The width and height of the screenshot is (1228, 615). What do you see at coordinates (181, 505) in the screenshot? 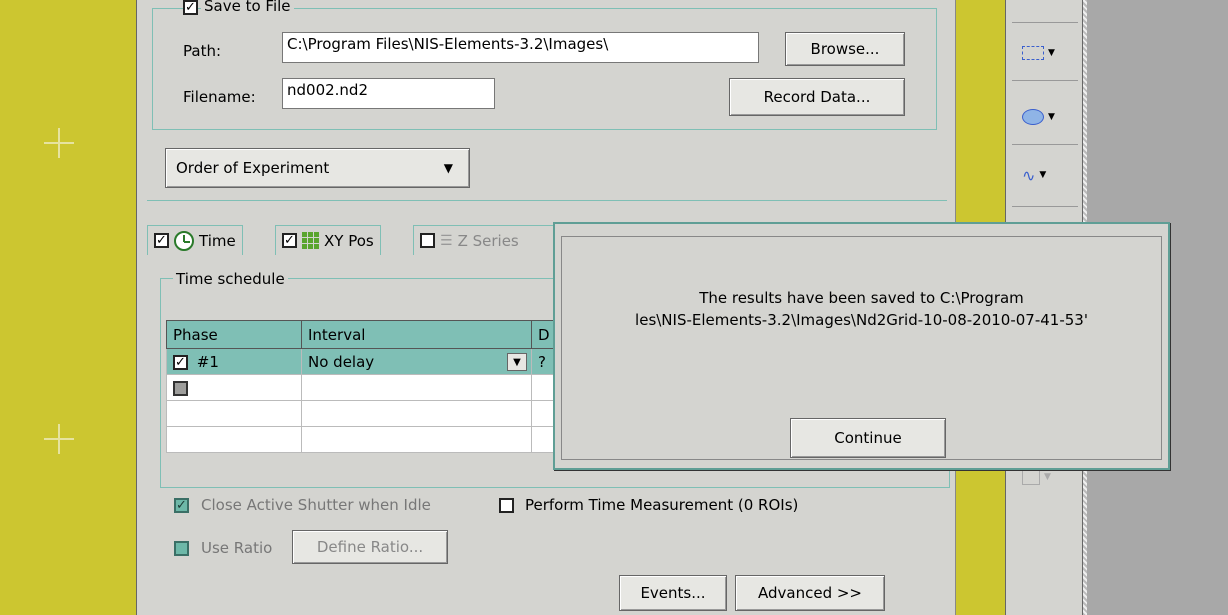
I see `close-shutter-checkbox` at bounding box center [181, 505].